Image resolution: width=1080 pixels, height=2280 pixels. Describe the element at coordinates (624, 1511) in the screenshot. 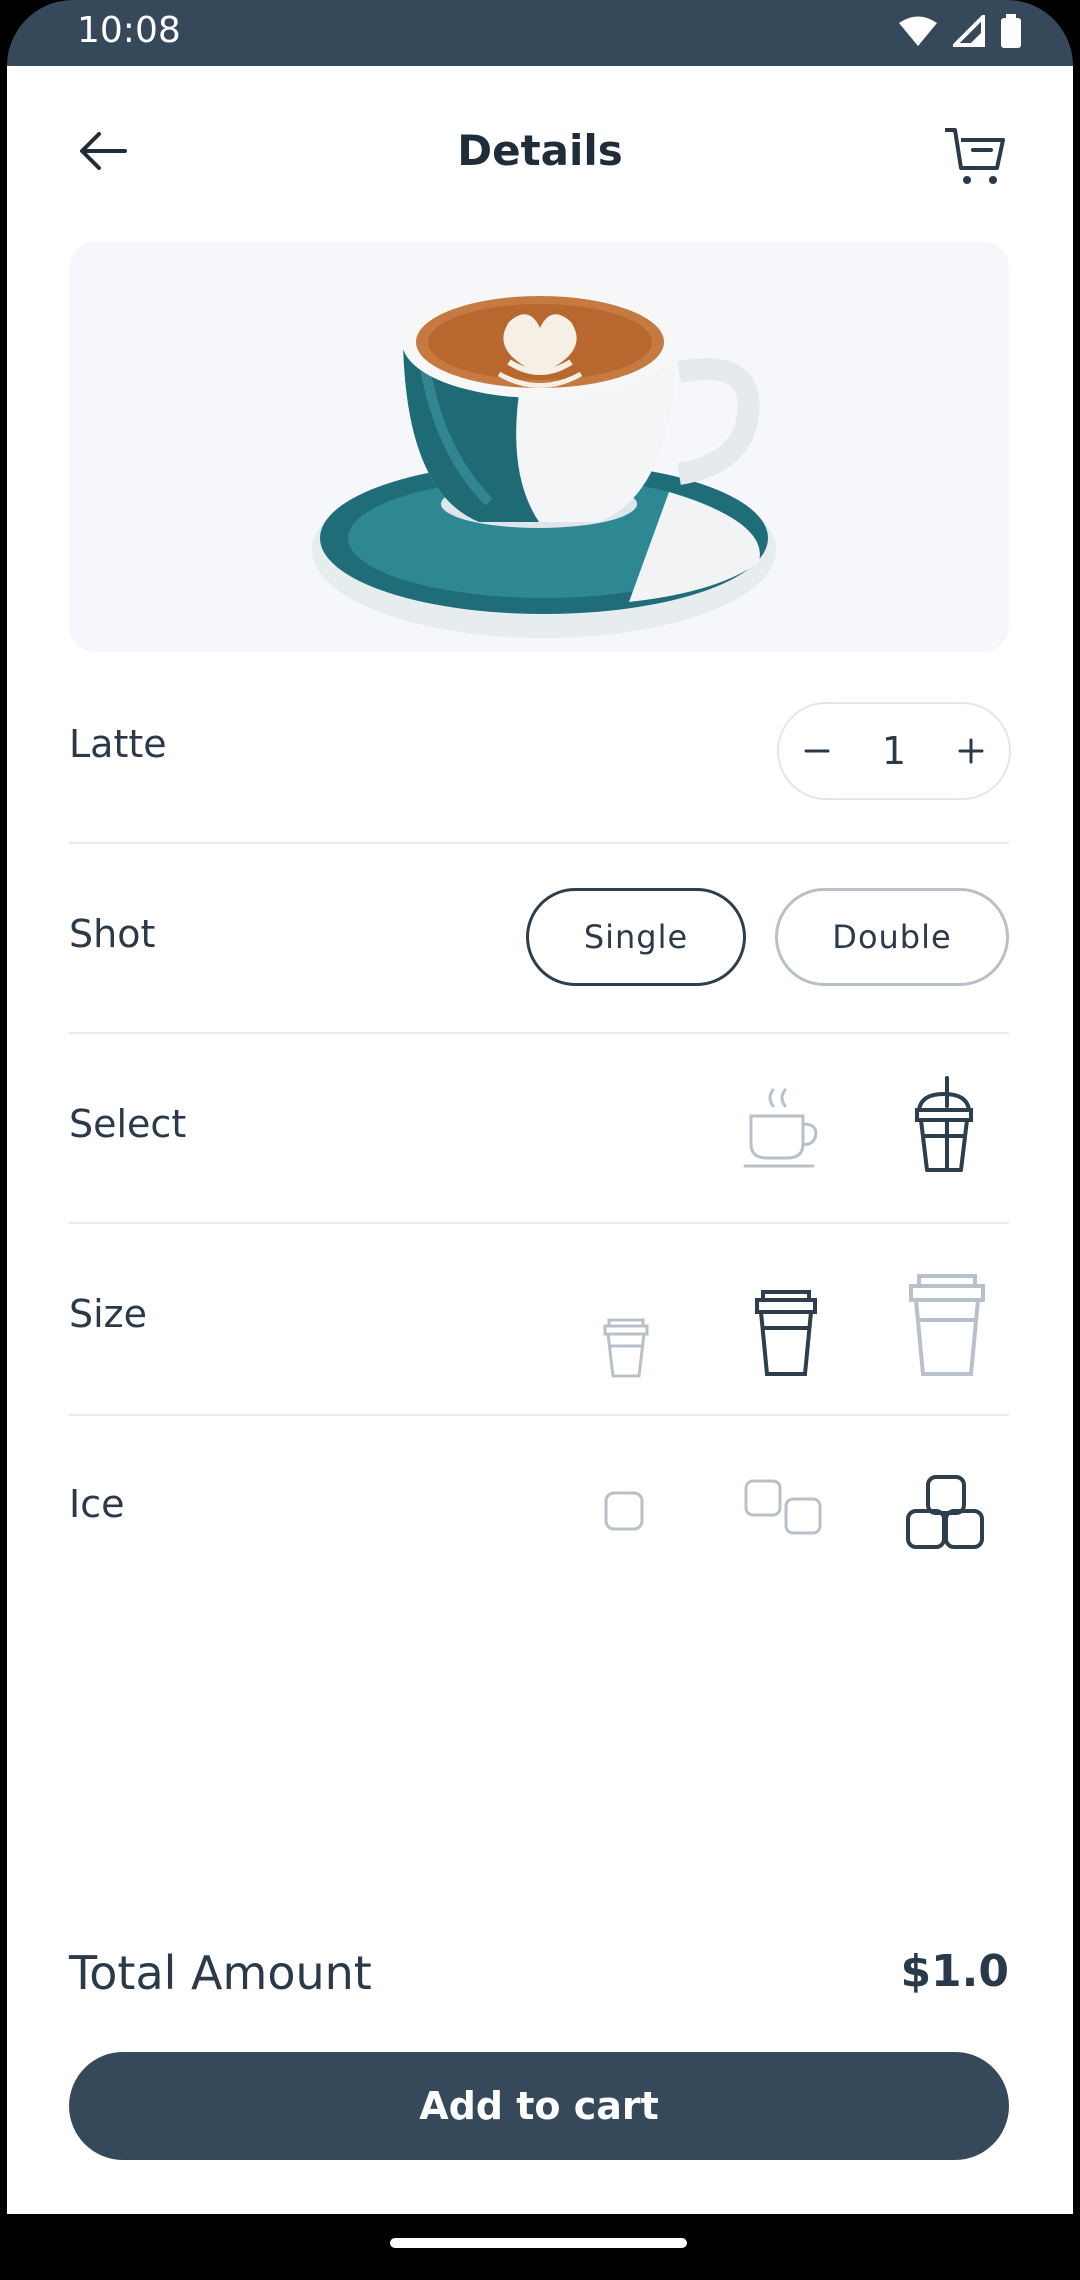

I see `one-ice-icon` at that location.